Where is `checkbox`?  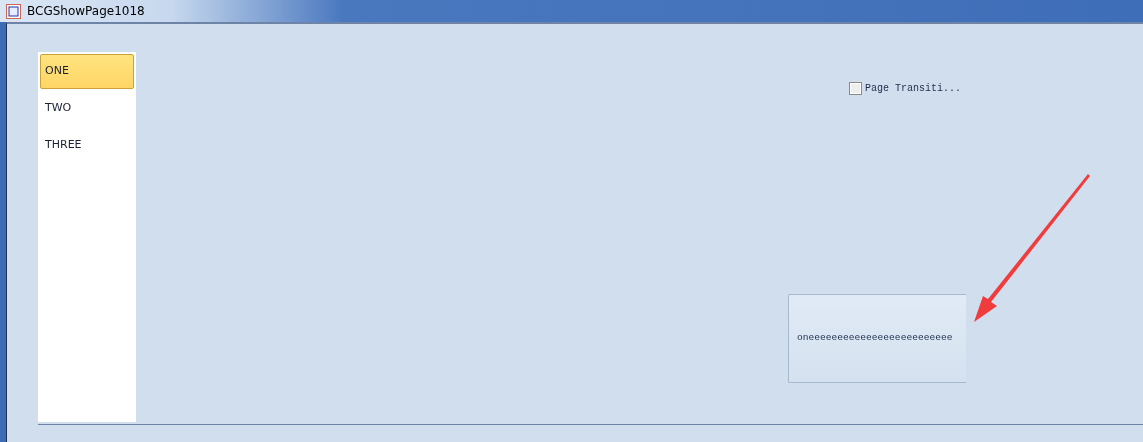
checkbox is located at coordinates (855, 88).